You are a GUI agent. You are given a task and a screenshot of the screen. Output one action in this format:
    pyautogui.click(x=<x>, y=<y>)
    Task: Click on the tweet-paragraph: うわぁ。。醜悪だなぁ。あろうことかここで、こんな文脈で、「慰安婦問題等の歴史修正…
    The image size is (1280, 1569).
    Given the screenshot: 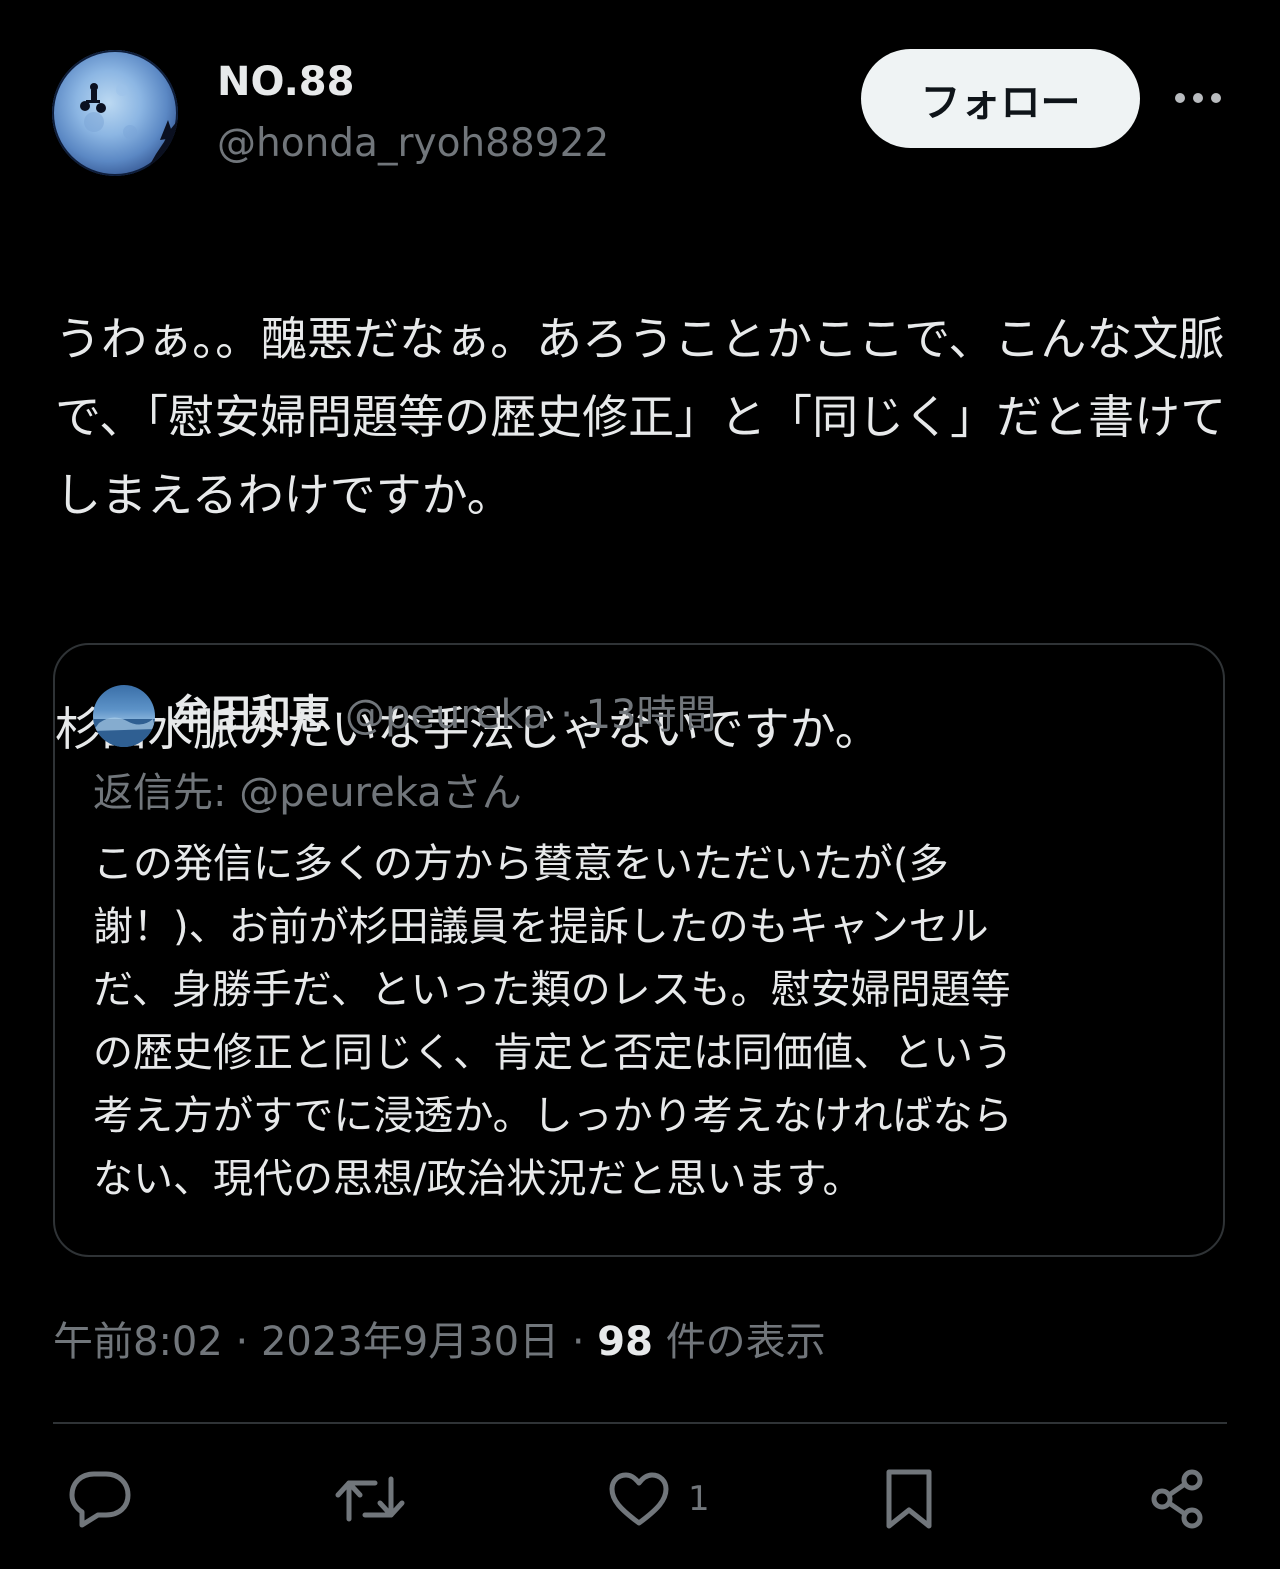 What is the action you would take?
    pyautogui.click(x=641, y=417)
    